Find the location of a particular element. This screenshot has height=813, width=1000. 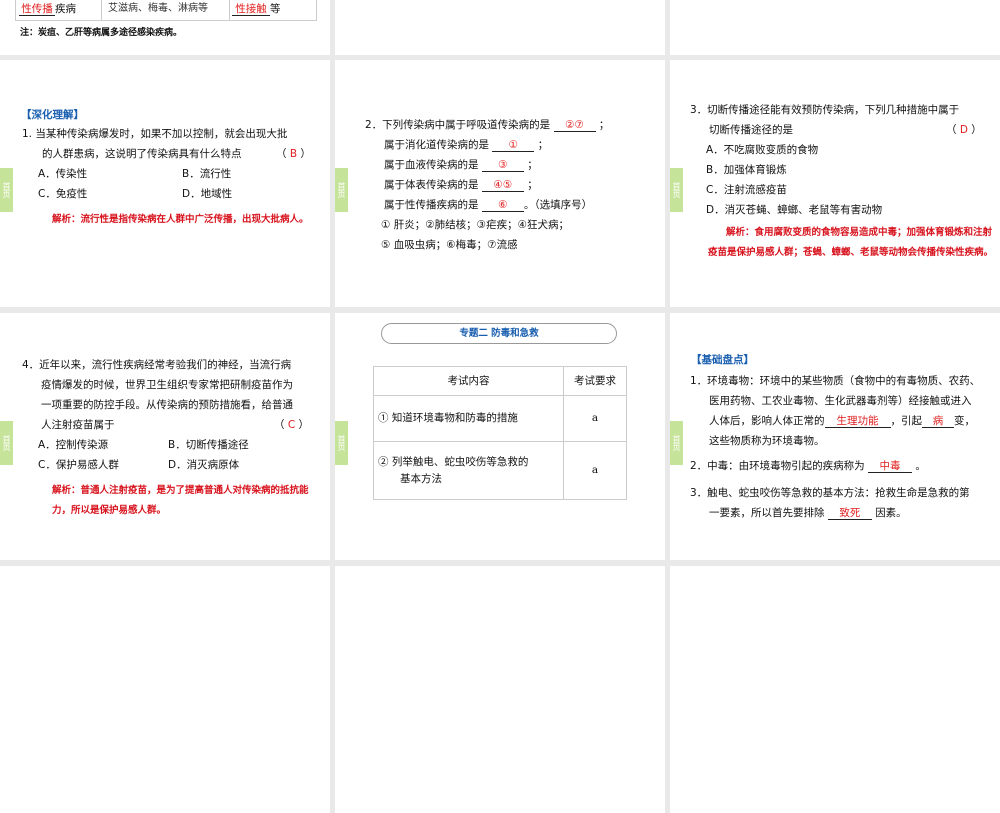

option-b: B．流行性 is located at coordinates (207, 174).